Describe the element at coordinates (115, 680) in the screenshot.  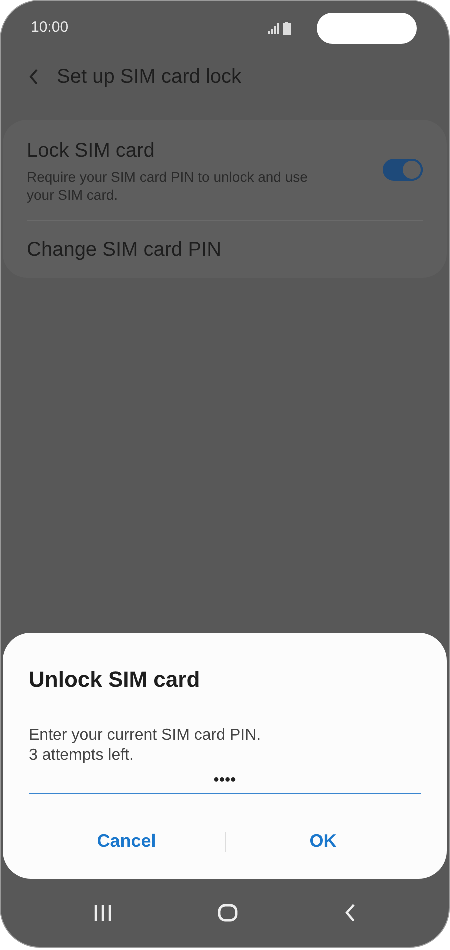
I see `dialog-title: Unlock SIM card` at that location.